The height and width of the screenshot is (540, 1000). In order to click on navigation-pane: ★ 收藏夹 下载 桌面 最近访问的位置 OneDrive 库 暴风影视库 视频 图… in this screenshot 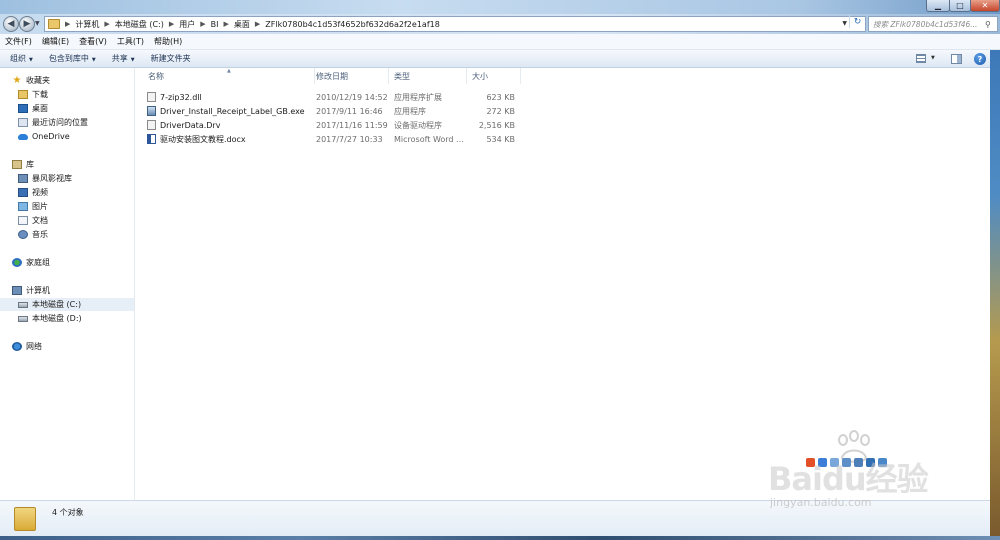, I will do `click(67, 284)`.